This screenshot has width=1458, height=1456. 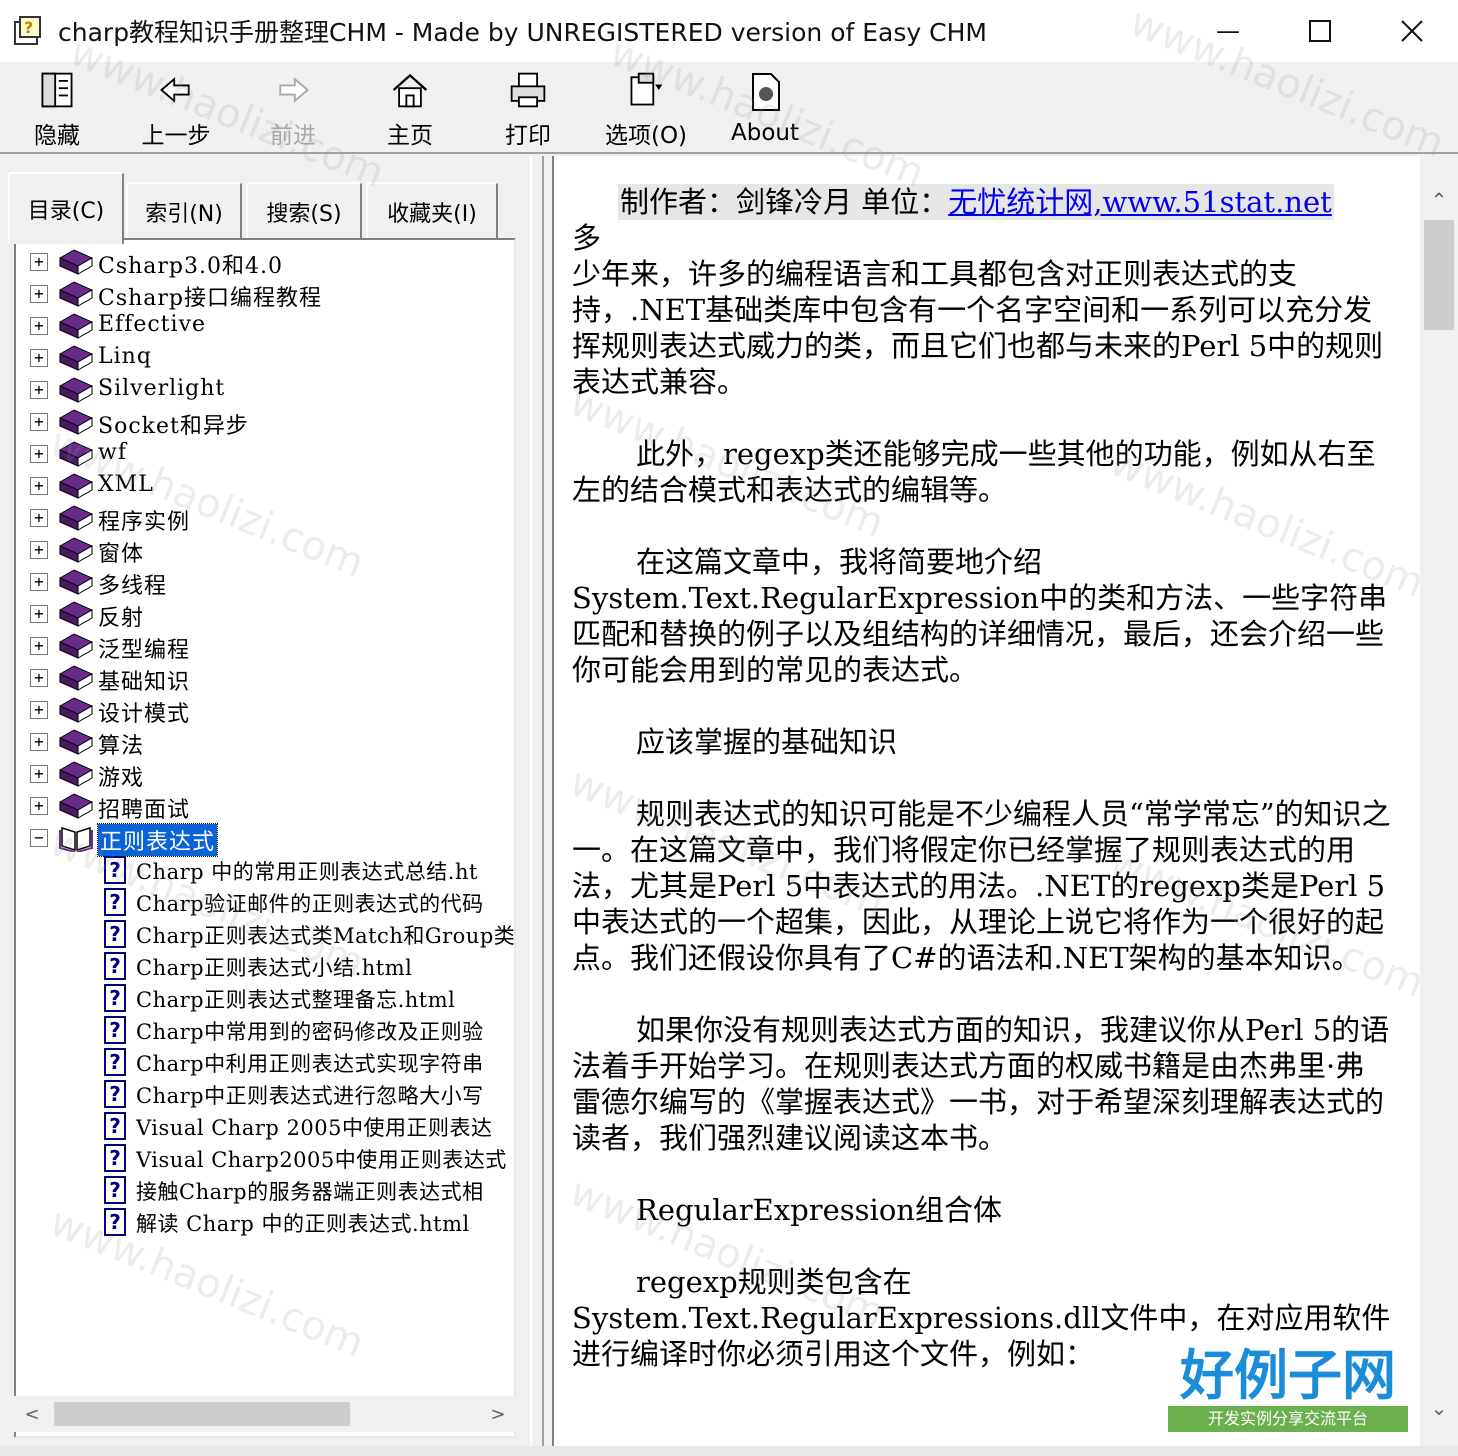 What do you see at coordinates (303, 1224) in the screenshot?
I see `page-label: 解读 Charp 中的正则表达式.html` at bounding box center [303, 1224].